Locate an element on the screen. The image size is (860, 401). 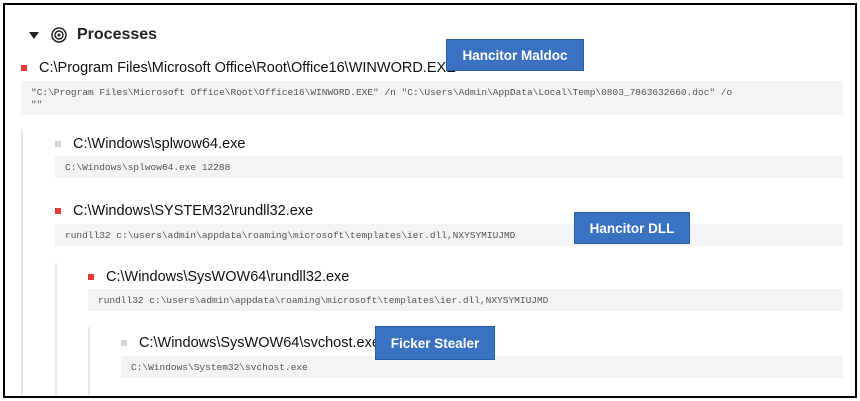
caret-down-icon is located at coordinates (34, 35).